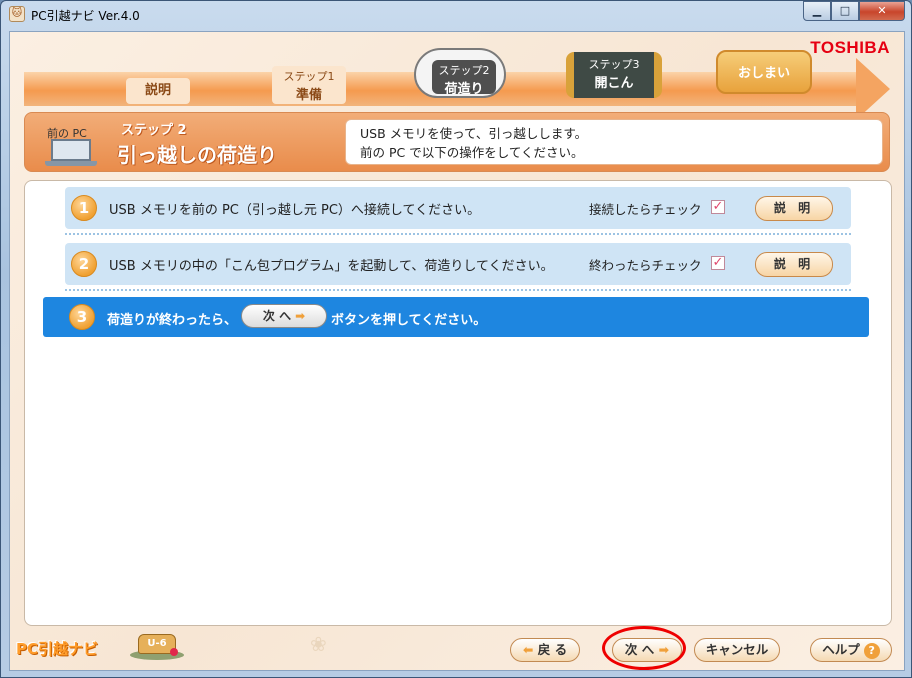 The height and width of the screenshot is (678, 912). I want to click on progress-step-label: 説明, so click(157, 90).